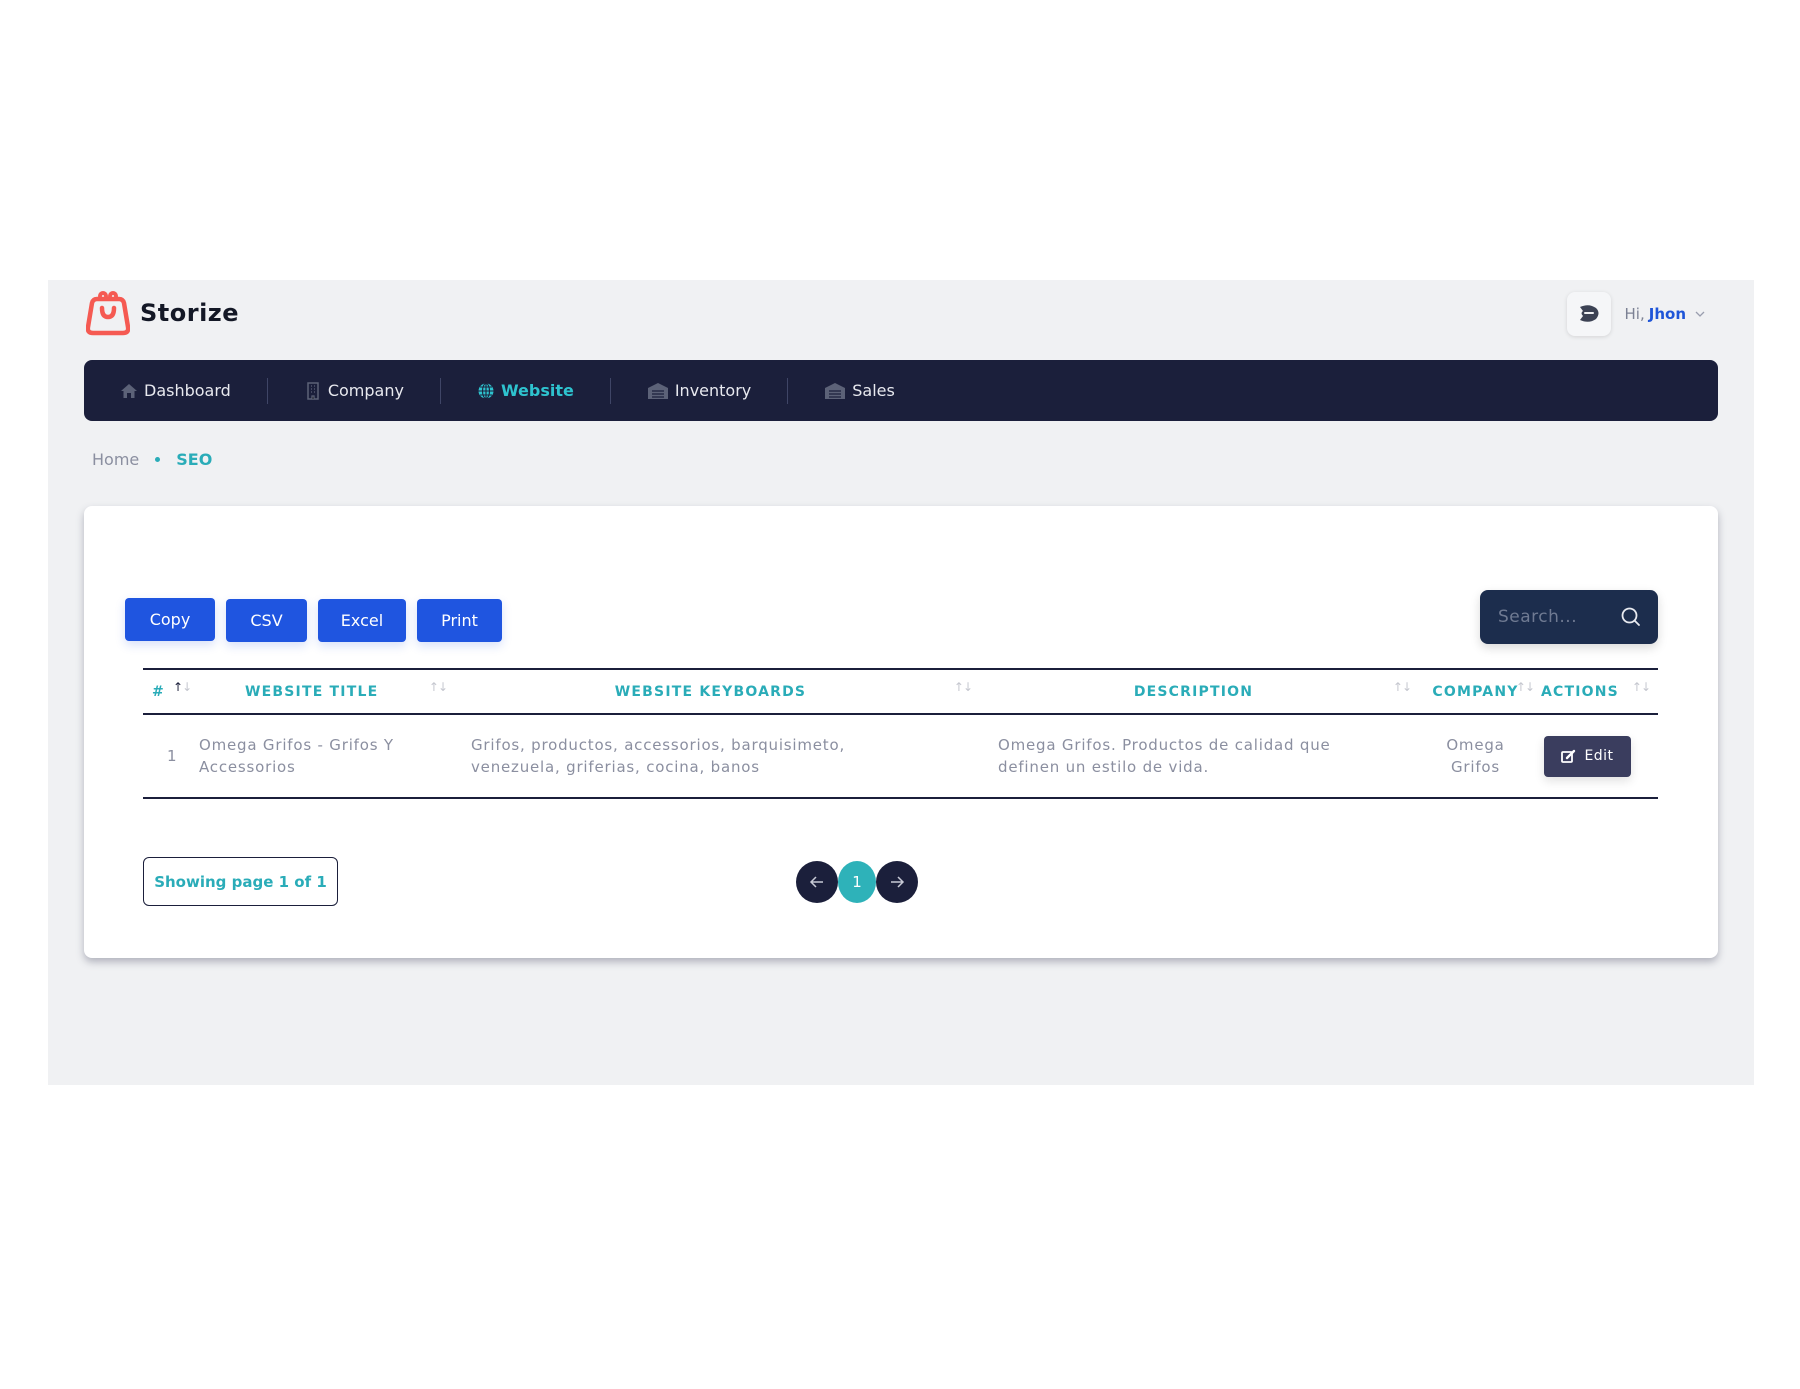 The height and width of the screenshot is (1389, 1800). I want to click on search-icon, so click(1631, 617).